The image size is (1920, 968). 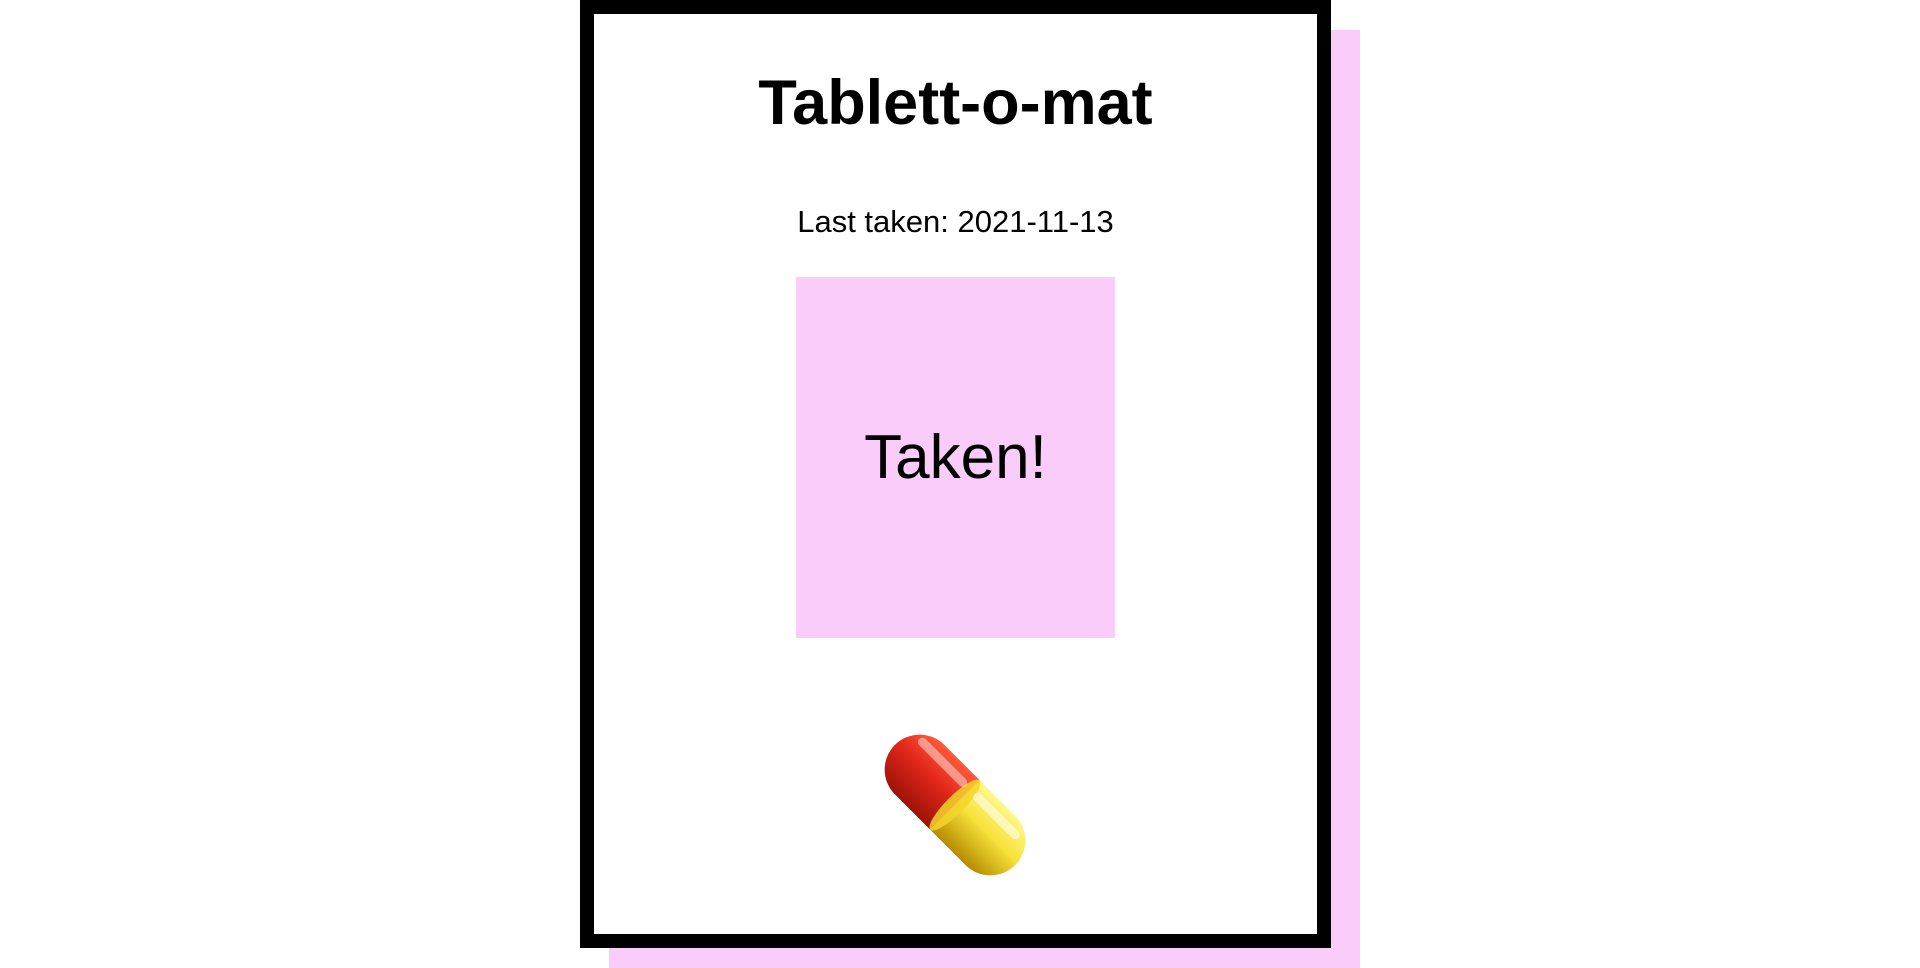 I want to click on pill-icon, so click(x=955, y=805).